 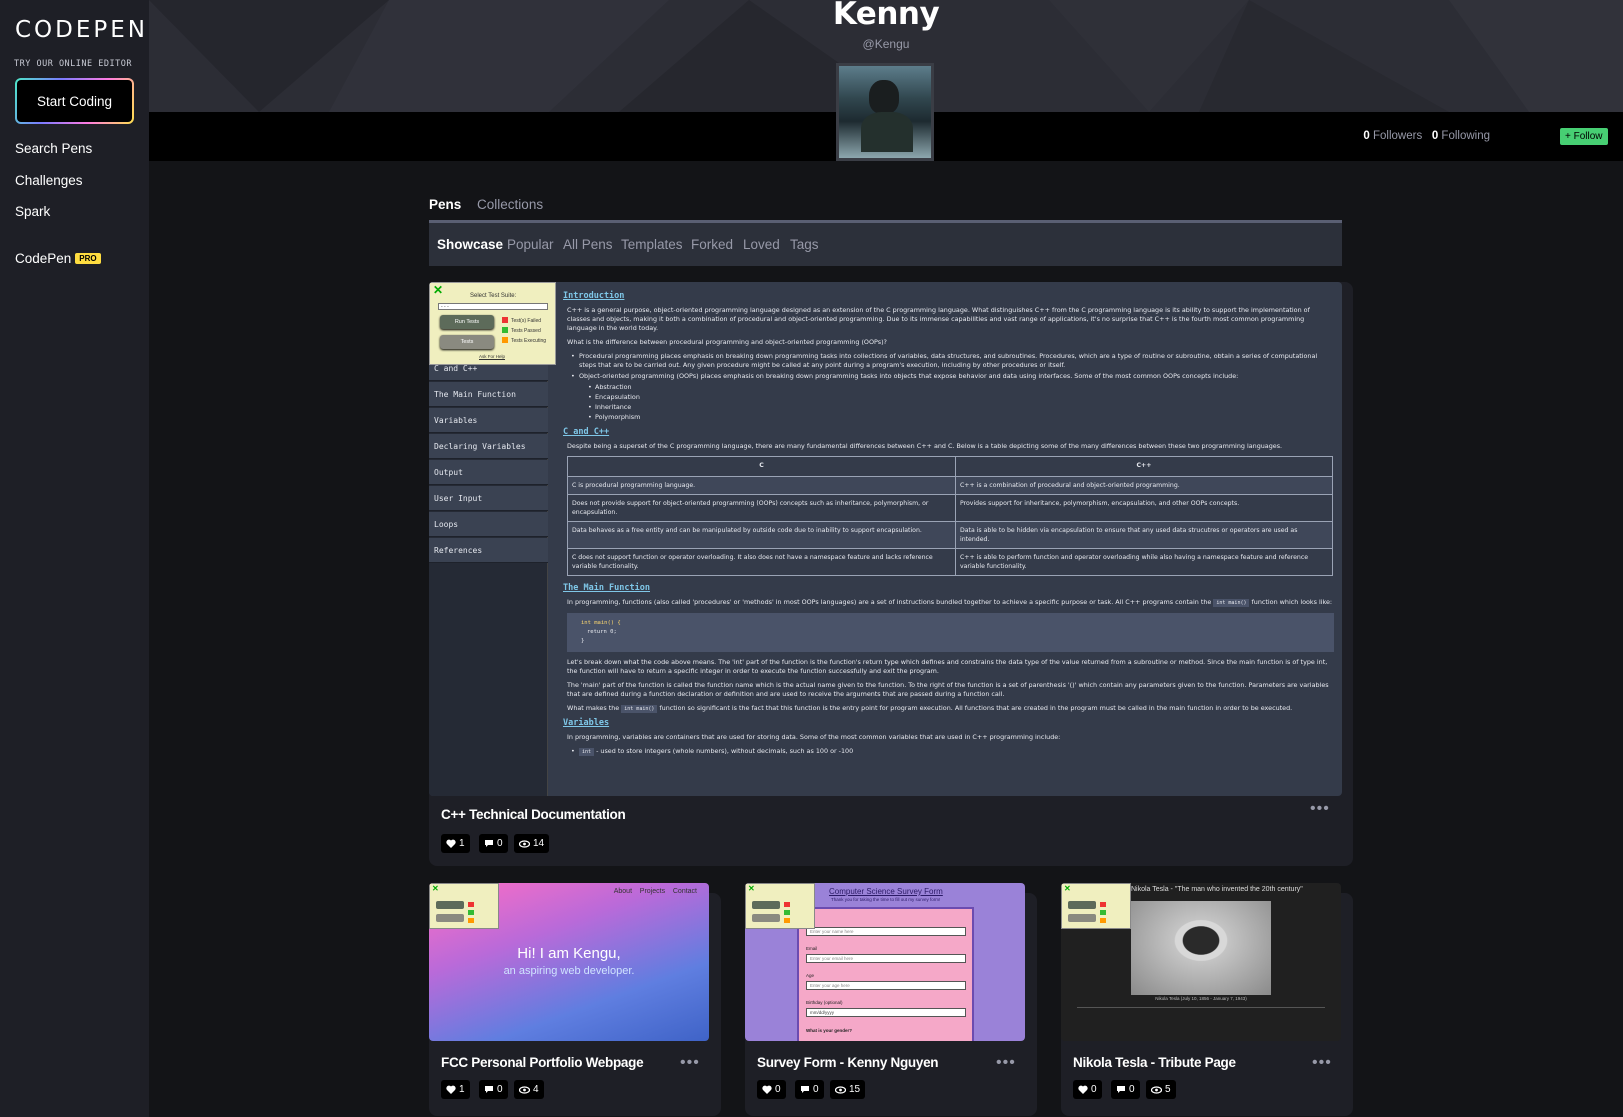 I want to click on doc-nav-item: Variables, so click(x=488, y=420).